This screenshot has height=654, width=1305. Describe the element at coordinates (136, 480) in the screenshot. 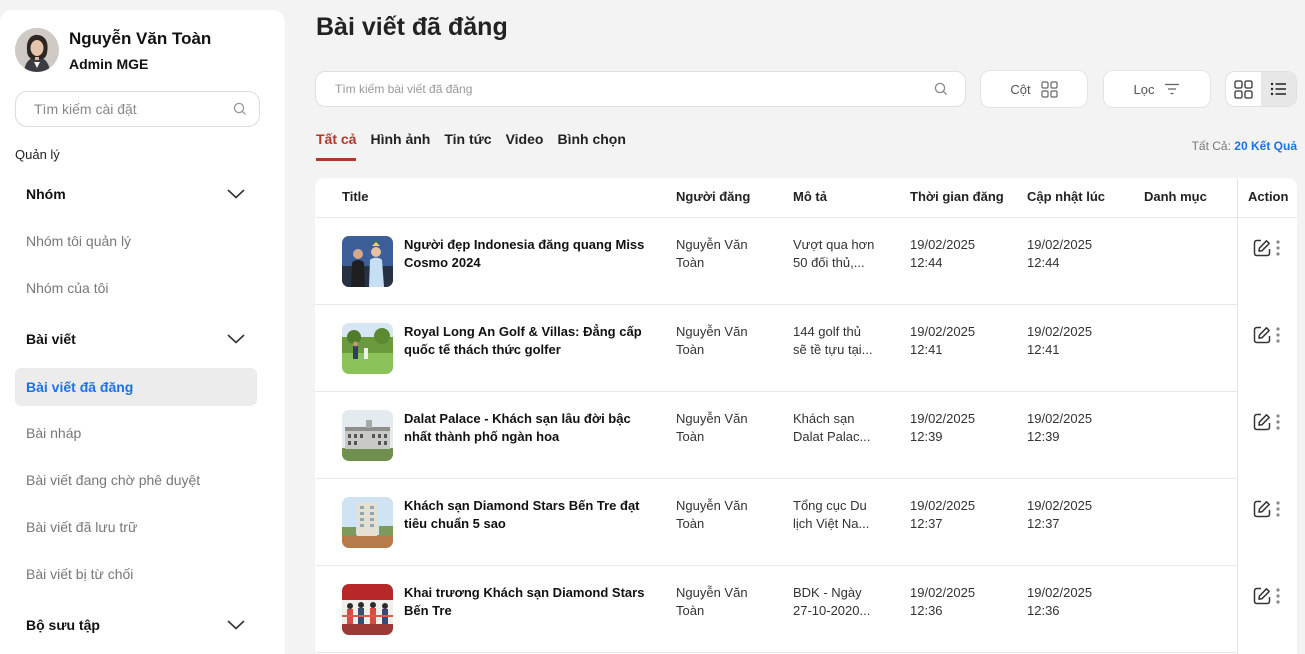

I see `sidebar-item-pending-posts: Bài viết đang chờ phê duyệt` at that location.